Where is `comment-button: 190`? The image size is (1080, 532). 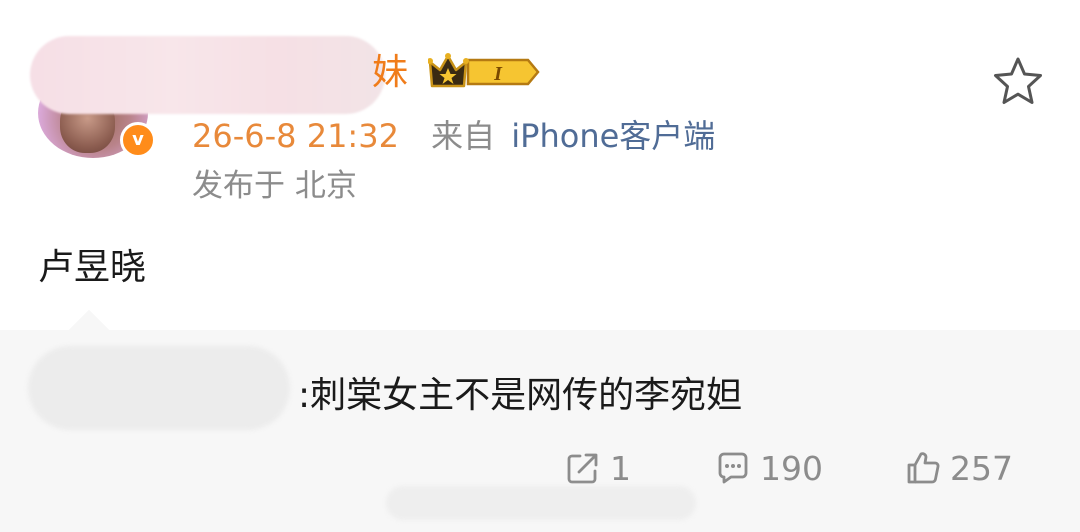
comment-button: 190 is located at coordinates (768, 468).